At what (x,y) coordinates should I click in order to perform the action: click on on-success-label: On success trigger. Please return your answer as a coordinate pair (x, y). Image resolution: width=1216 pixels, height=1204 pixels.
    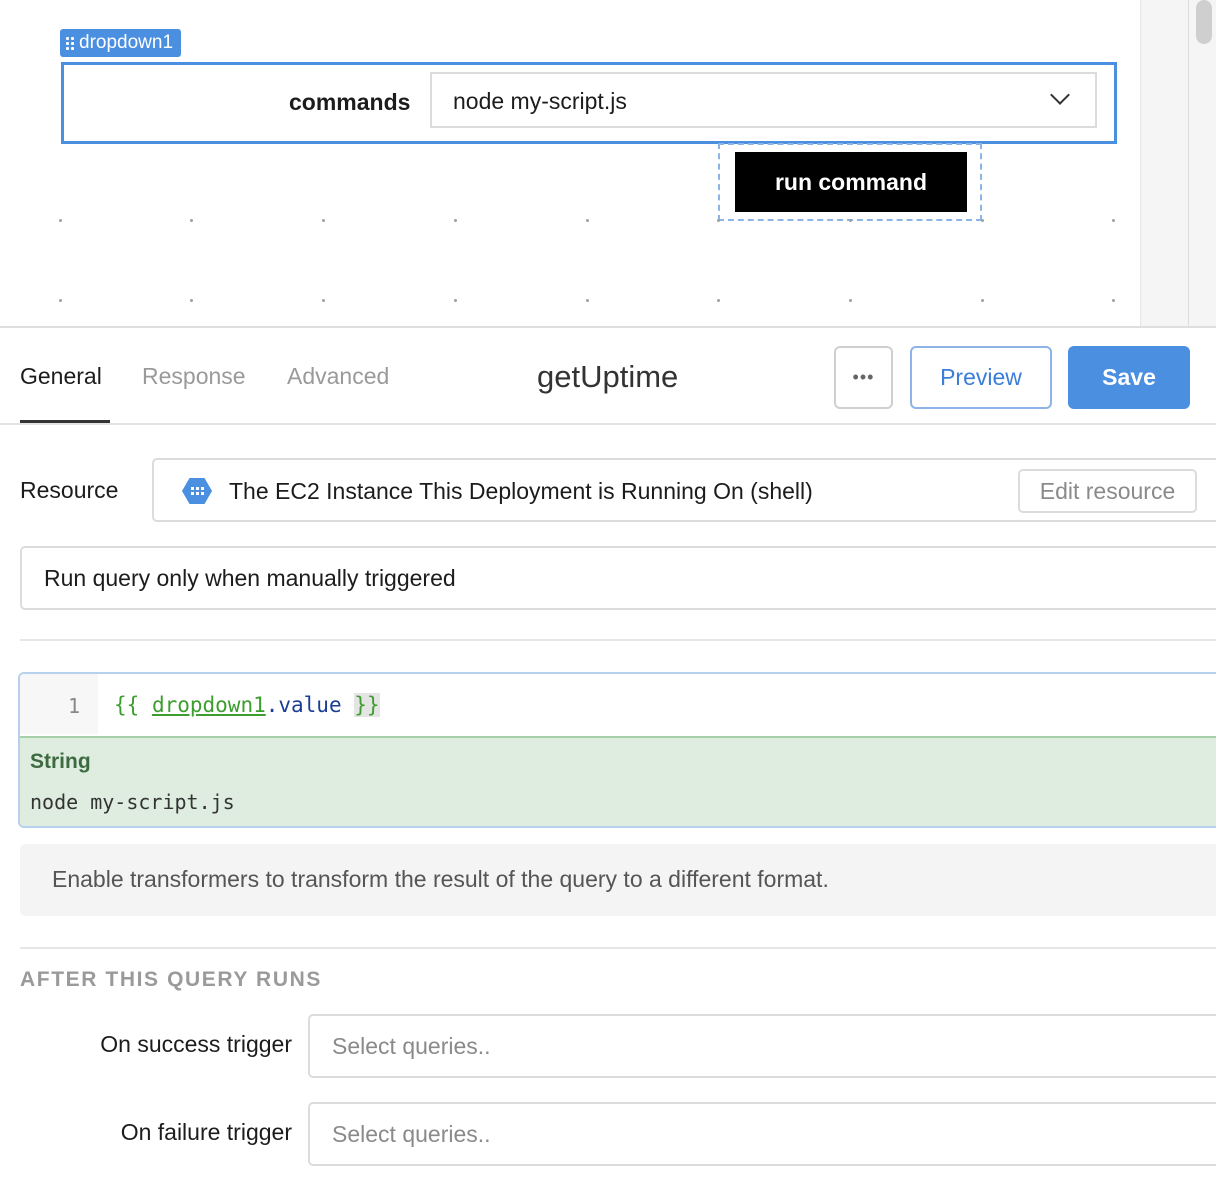
    Looking at the image, I should click on (196, 1044).